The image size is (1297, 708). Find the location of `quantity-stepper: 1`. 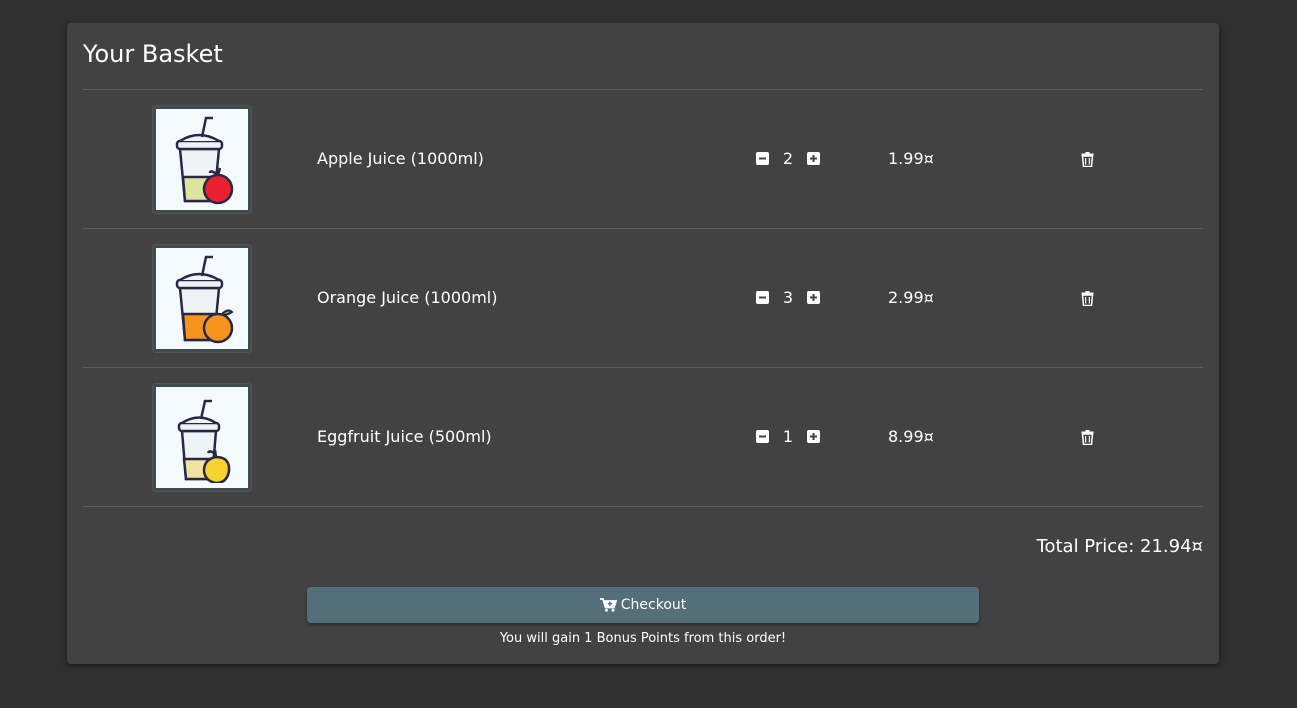

quantity-stepper: 1 is located at coordinates (788, 436).